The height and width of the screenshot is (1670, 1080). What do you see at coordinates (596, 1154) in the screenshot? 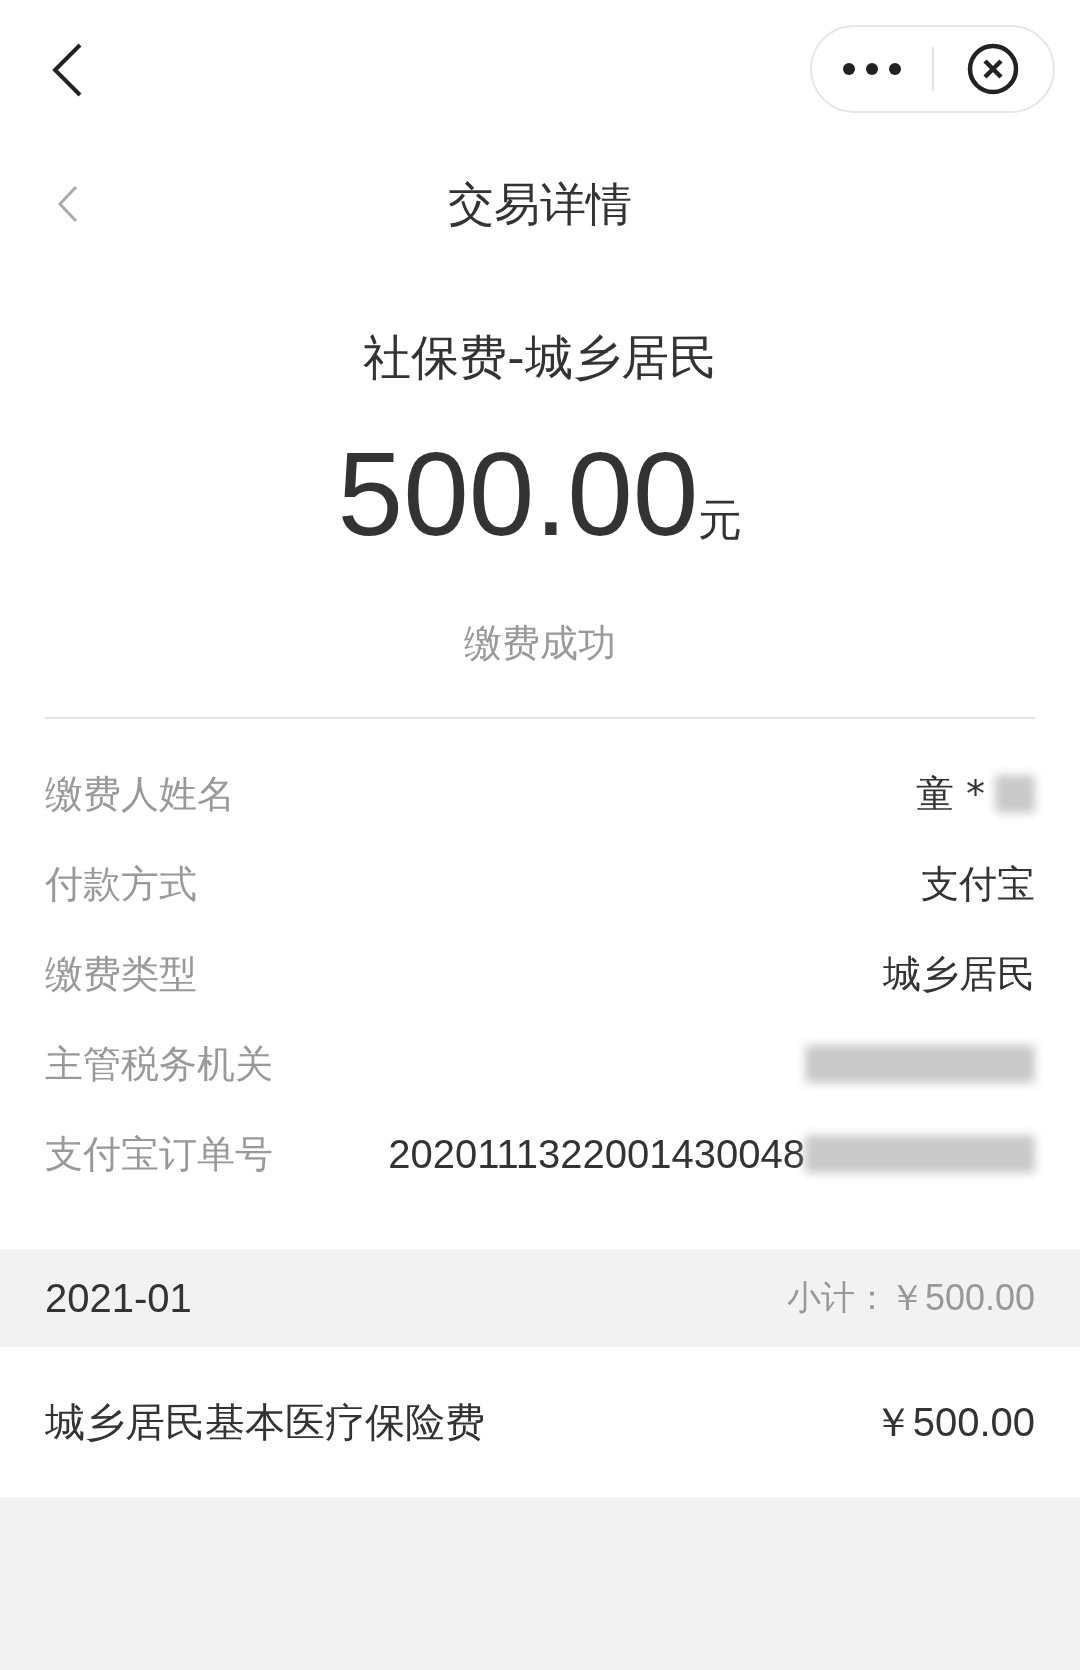
I see `detail-value: 2020111322001430048` at bounding box center [596, 1154].